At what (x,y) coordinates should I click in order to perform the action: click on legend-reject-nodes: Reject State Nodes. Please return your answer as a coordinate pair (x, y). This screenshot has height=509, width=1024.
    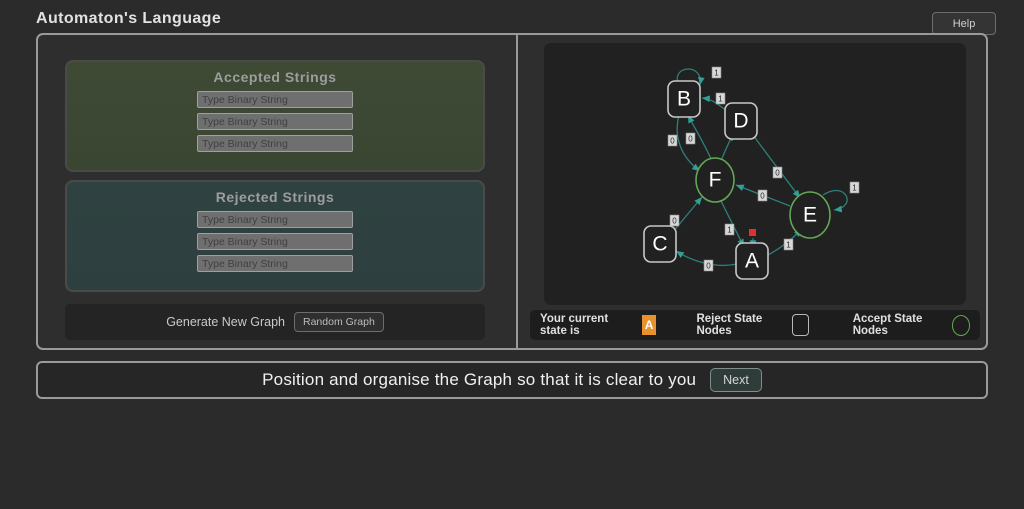
    Looking at the image, I should click on (752, 325).